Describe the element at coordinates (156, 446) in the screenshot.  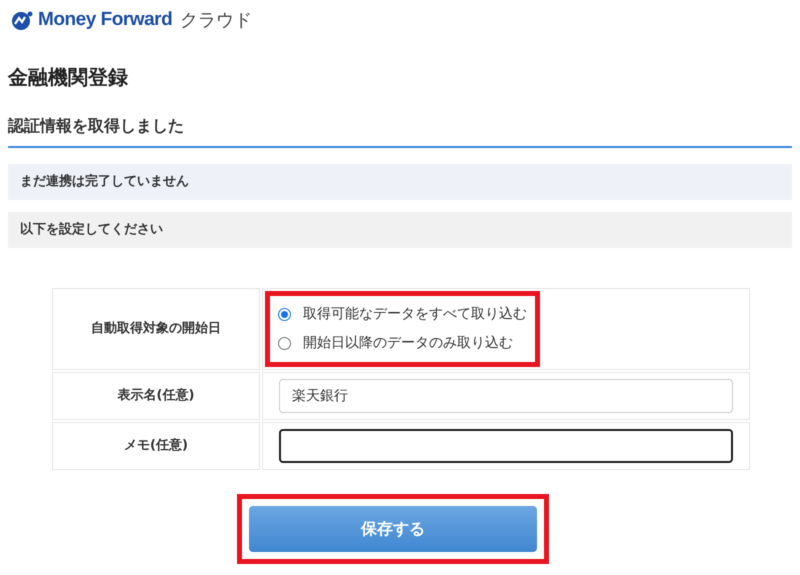
I see `field-label: メモ(任意)` at that location.